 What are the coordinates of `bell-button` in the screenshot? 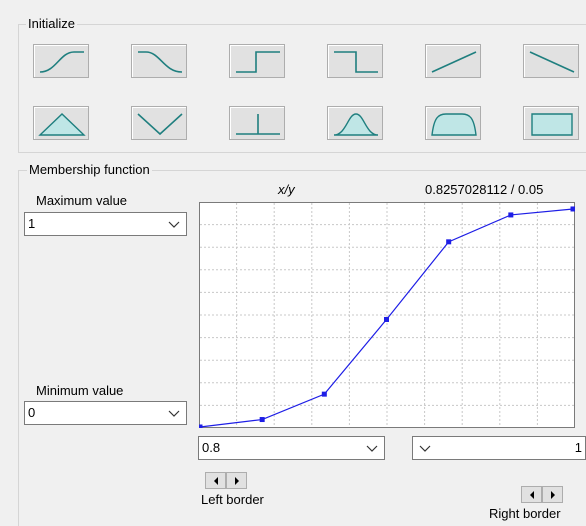 It's located at (355, 123).